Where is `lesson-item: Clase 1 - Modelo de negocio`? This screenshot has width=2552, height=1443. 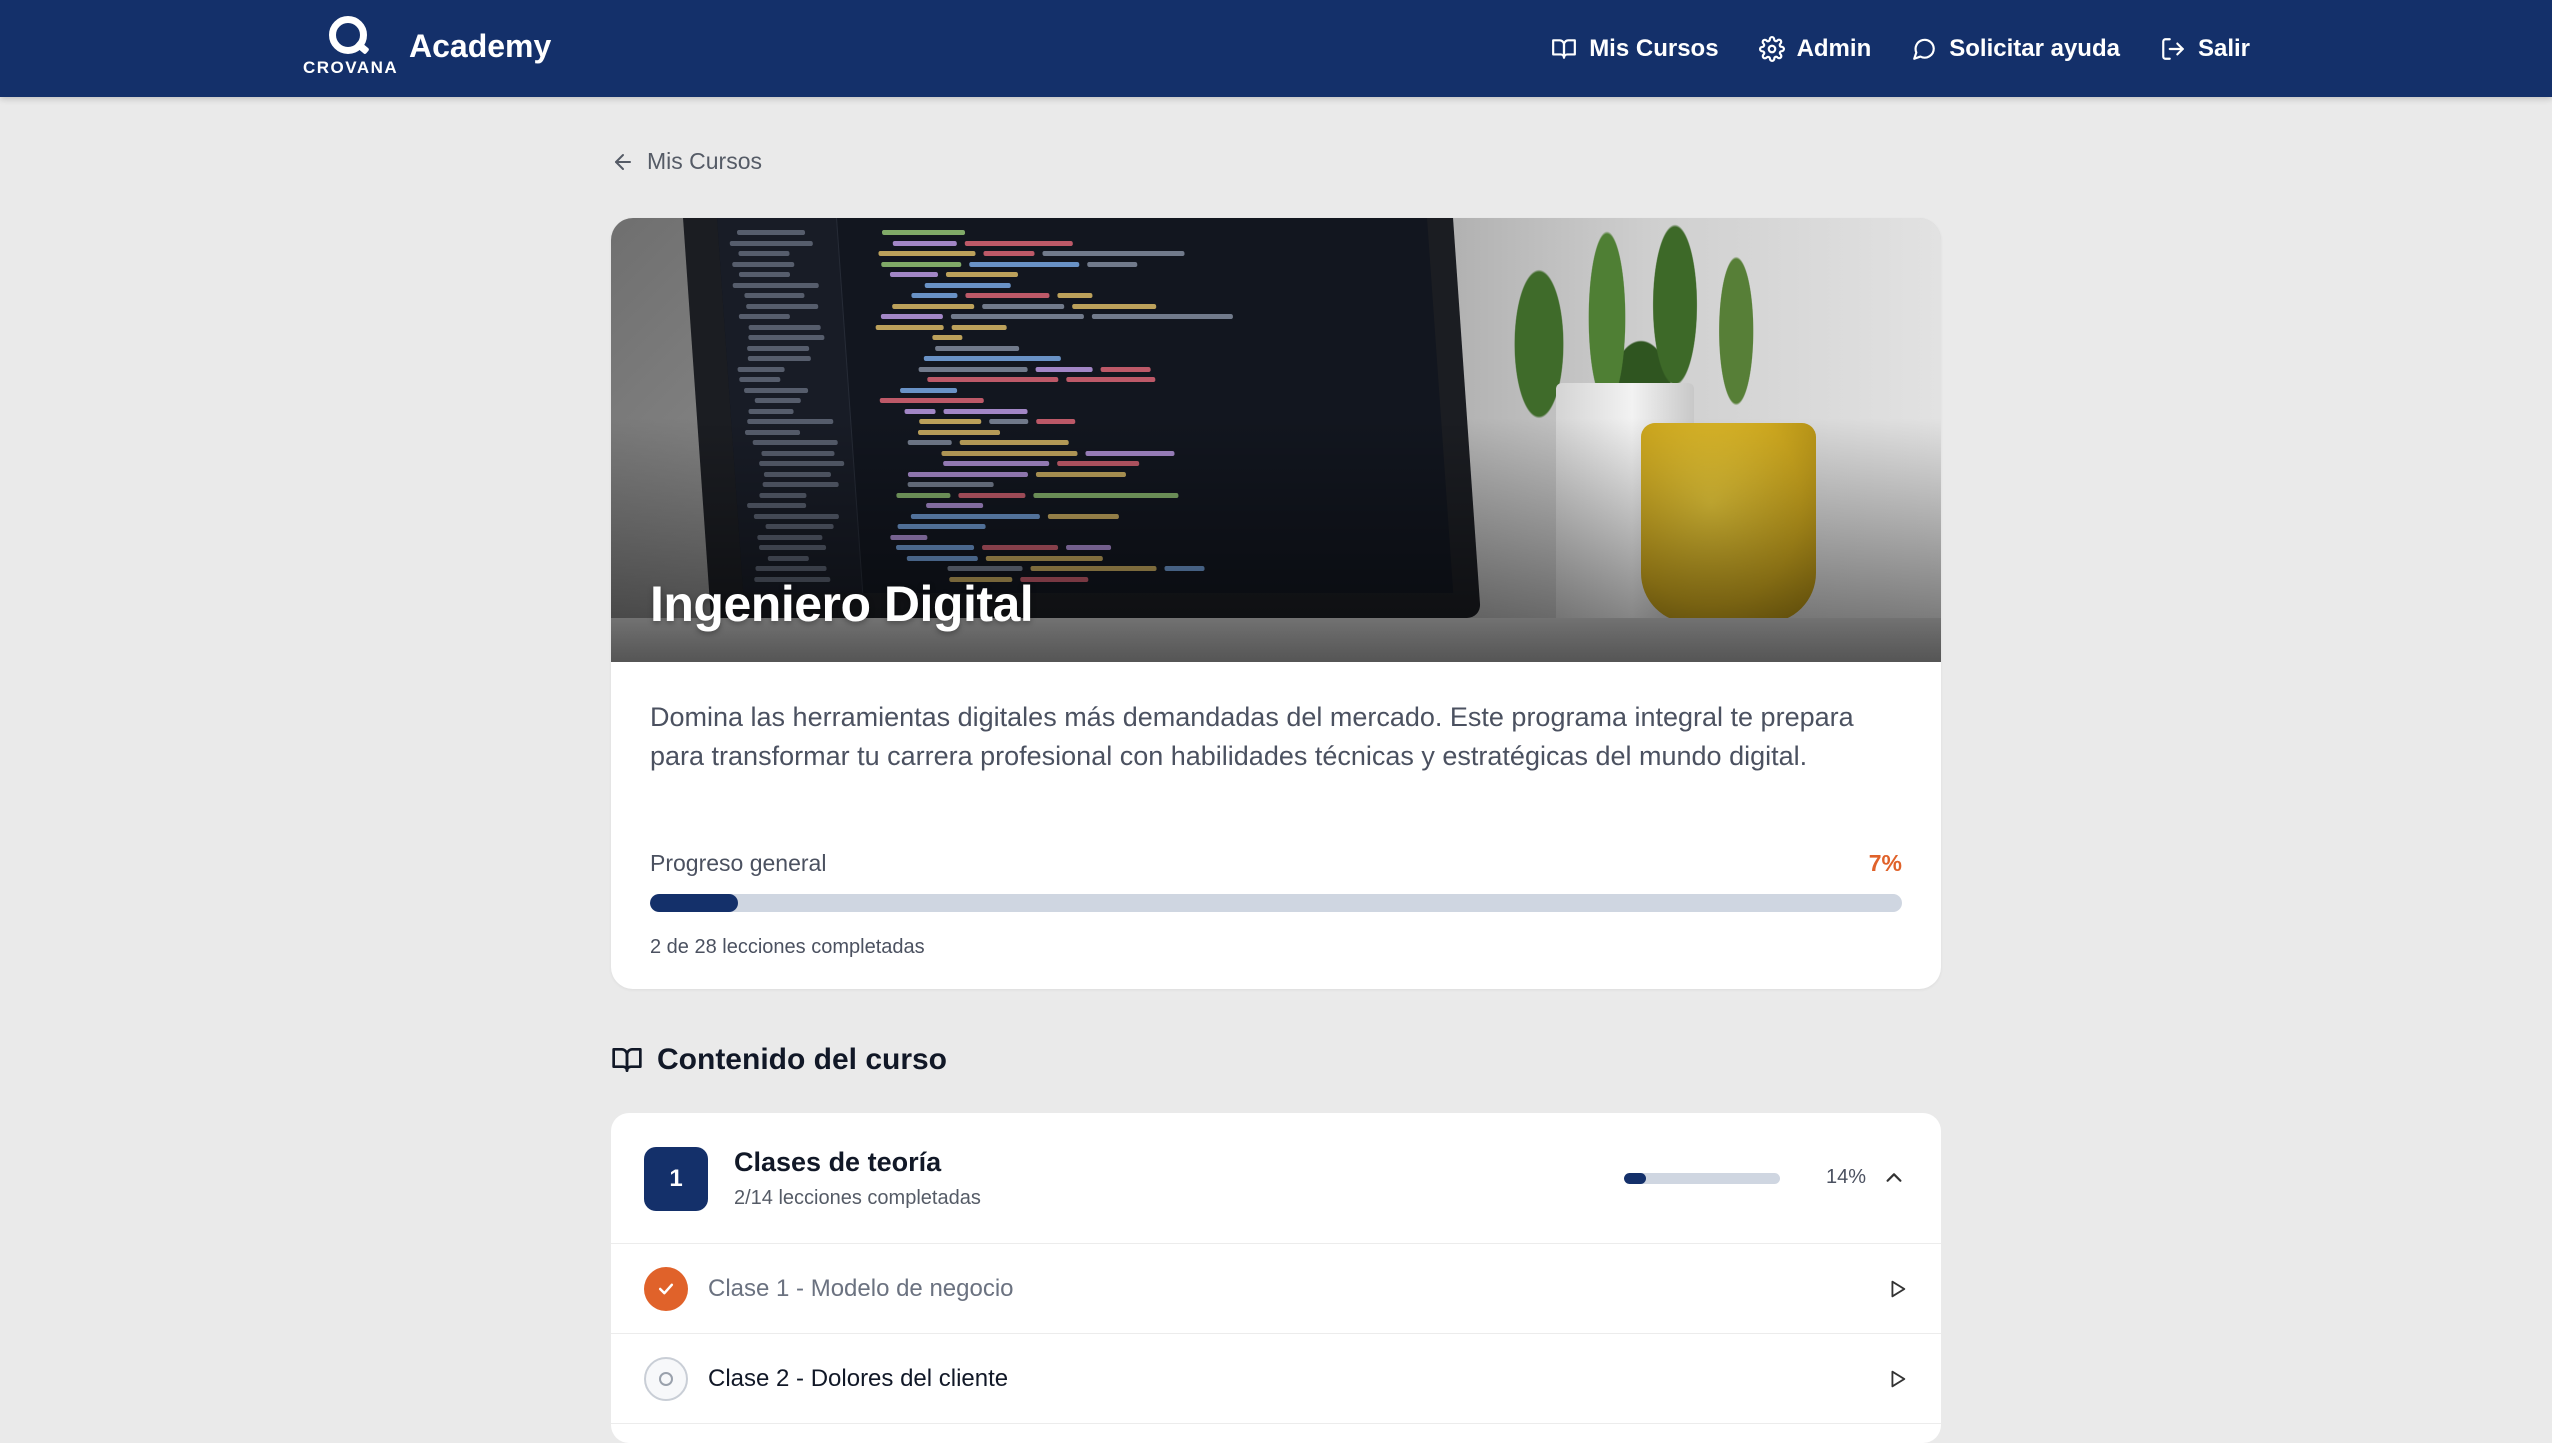
lesson-item: Clase 1 - Modelo de negocio is located at coordinates (1276, 1289).